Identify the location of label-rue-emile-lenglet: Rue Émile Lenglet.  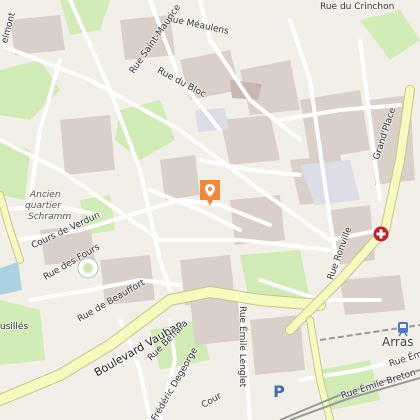
(242, 347).